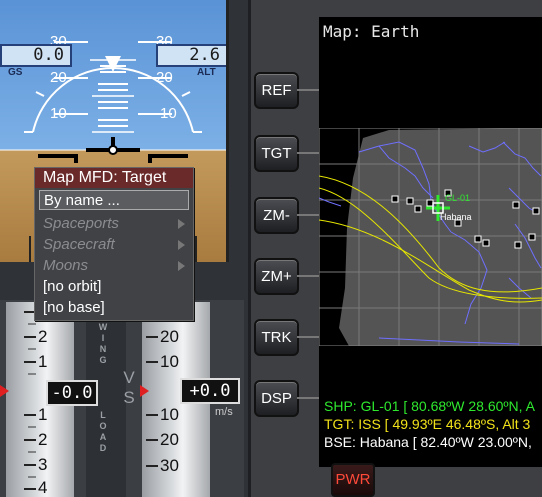 The height and width of the screenshot is (497, 542). I want to click on alt-readout: 2.6, so click(191, 55).